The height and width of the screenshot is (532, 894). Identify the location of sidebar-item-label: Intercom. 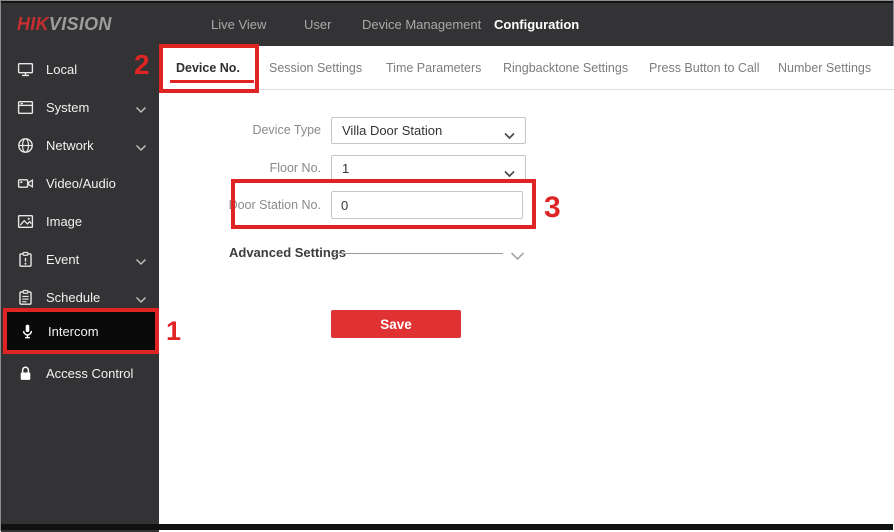
(73, 331).